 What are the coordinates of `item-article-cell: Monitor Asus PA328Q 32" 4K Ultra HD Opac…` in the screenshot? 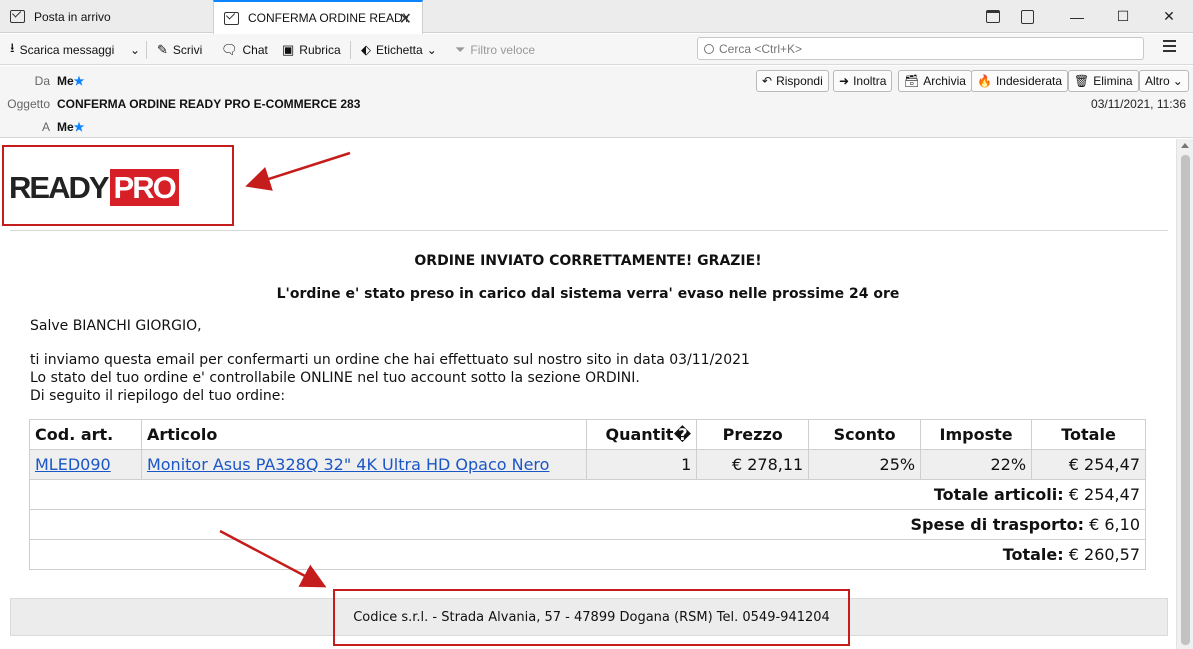 It's located at (364, 464).